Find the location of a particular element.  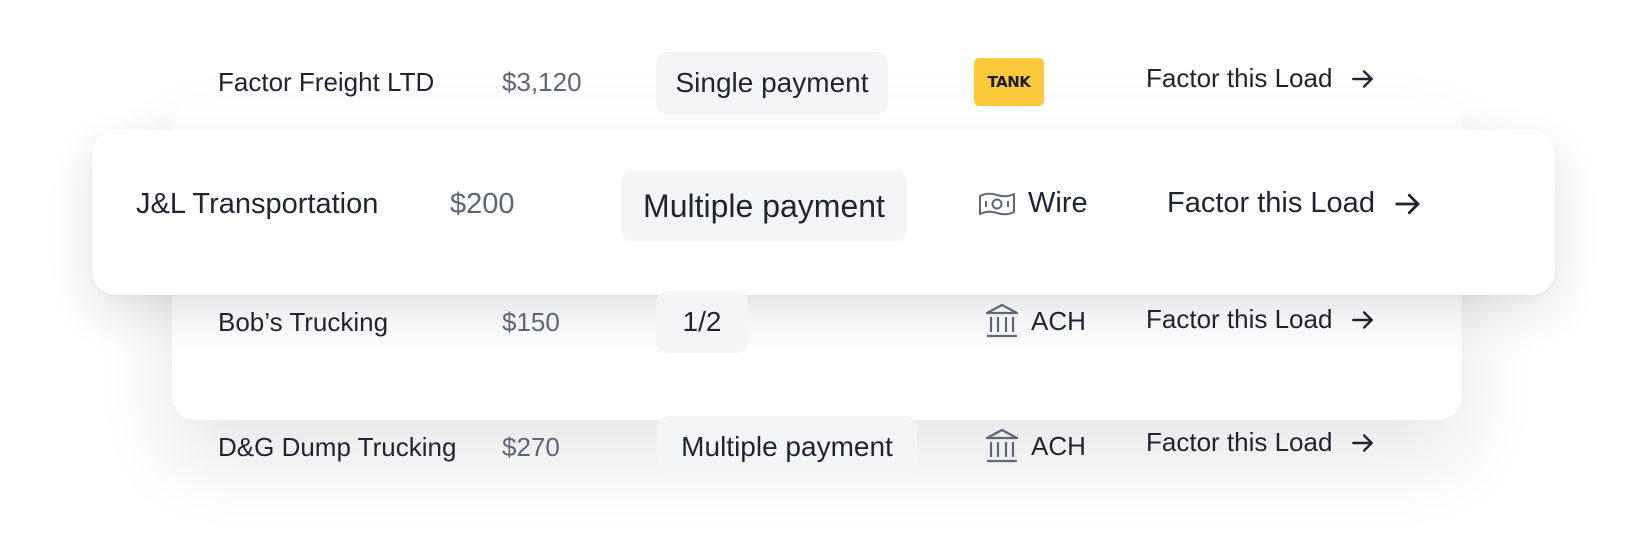

load-amount: $270 is located at coordinates (531, 447).